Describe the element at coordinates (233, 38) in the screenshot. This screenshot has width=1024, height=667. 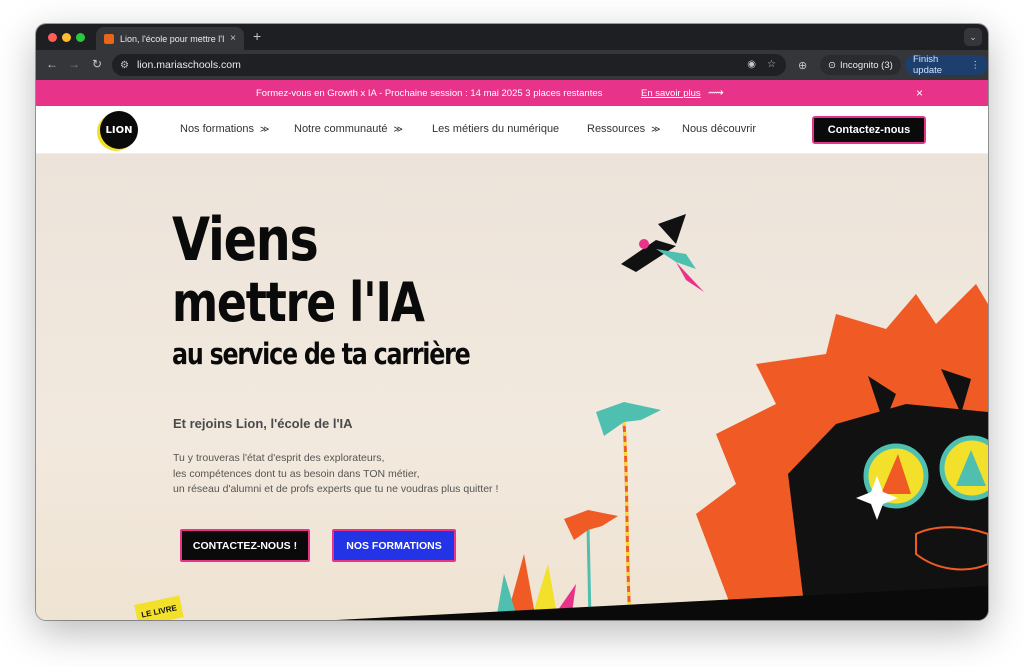
I see `tab-close-icon: ×` at that location.